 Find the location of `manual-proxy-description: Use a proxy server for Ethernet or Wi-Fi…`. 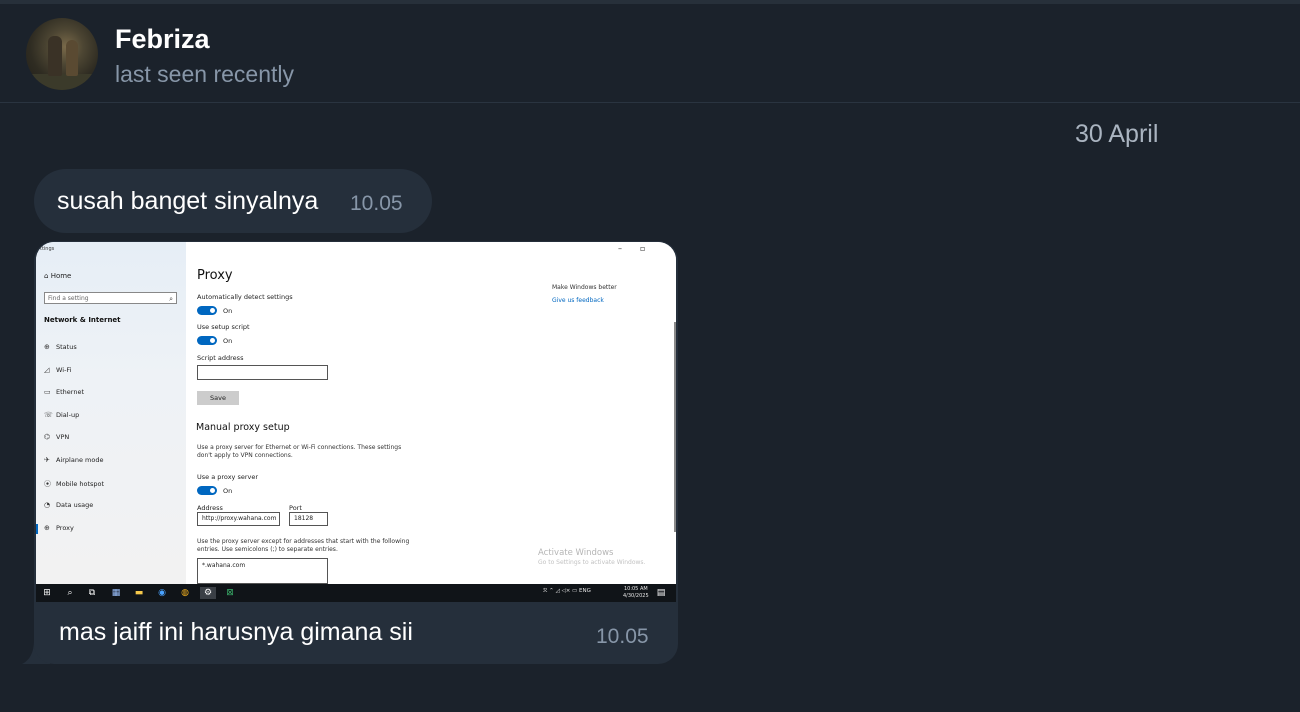

manual-proxy-description: Use a proxy server for Ethernet or Wi-Fi… is located at coordinates (299, 451).